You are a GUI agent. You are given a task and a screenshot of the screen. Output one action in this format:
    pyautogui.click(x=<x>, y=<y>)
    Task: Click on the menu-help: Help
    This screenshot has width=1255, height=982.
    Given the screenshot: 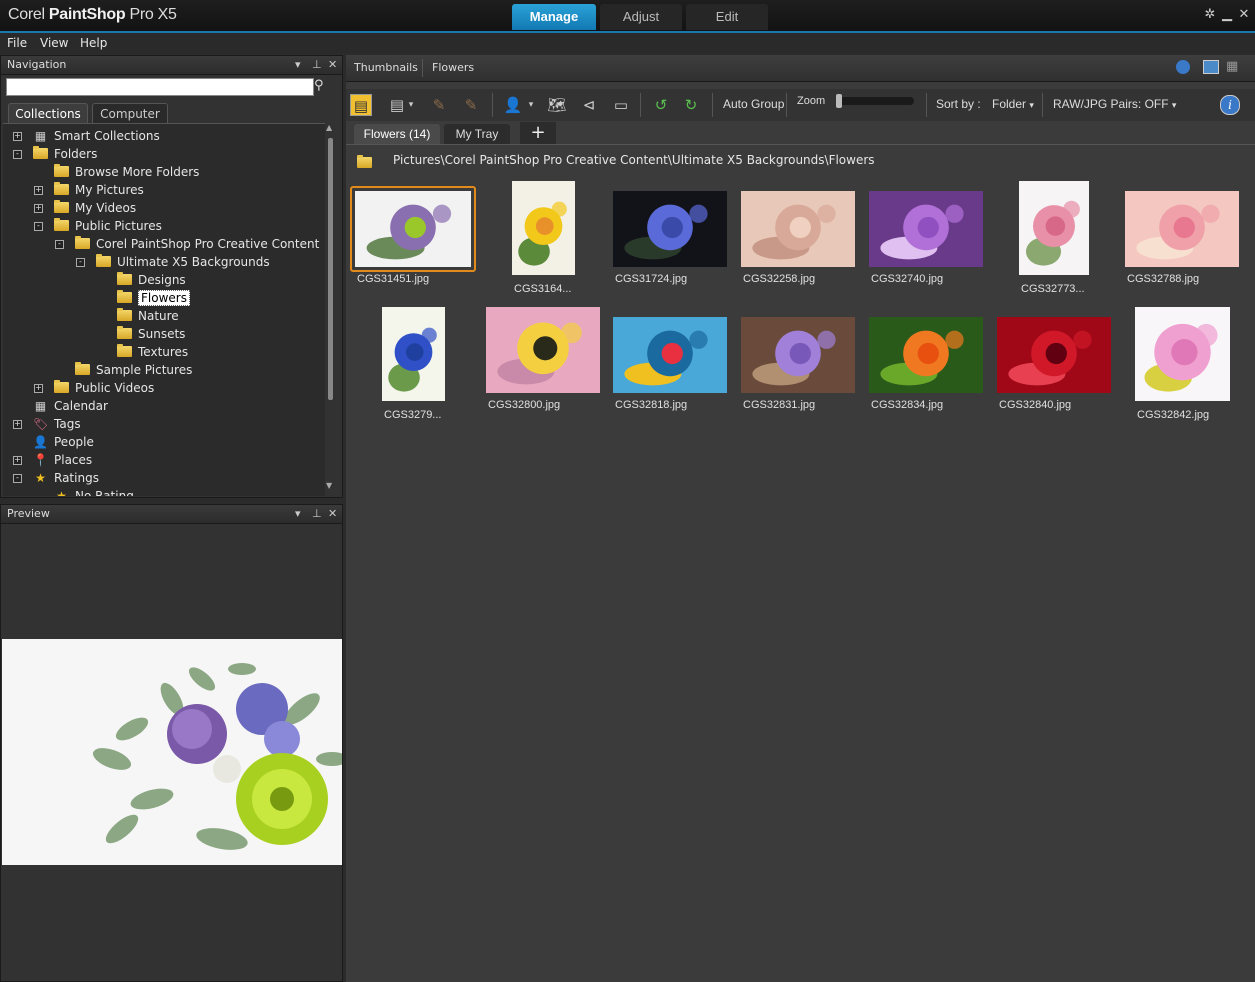 What is the action you would take?
    pyautogui.click(x=93, y=43)
    